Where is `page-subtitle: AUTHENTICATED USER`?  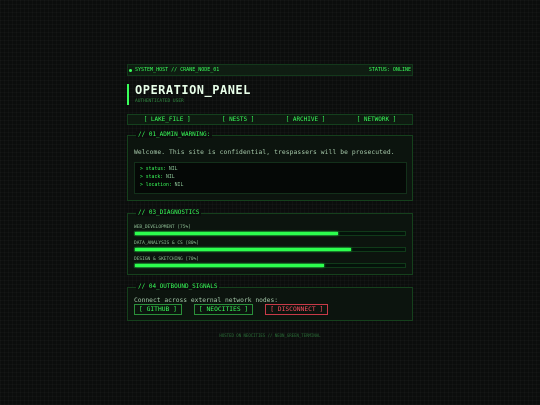
page-subtitle: AUTHENTICATED USER is located at coordinates (159, 101).